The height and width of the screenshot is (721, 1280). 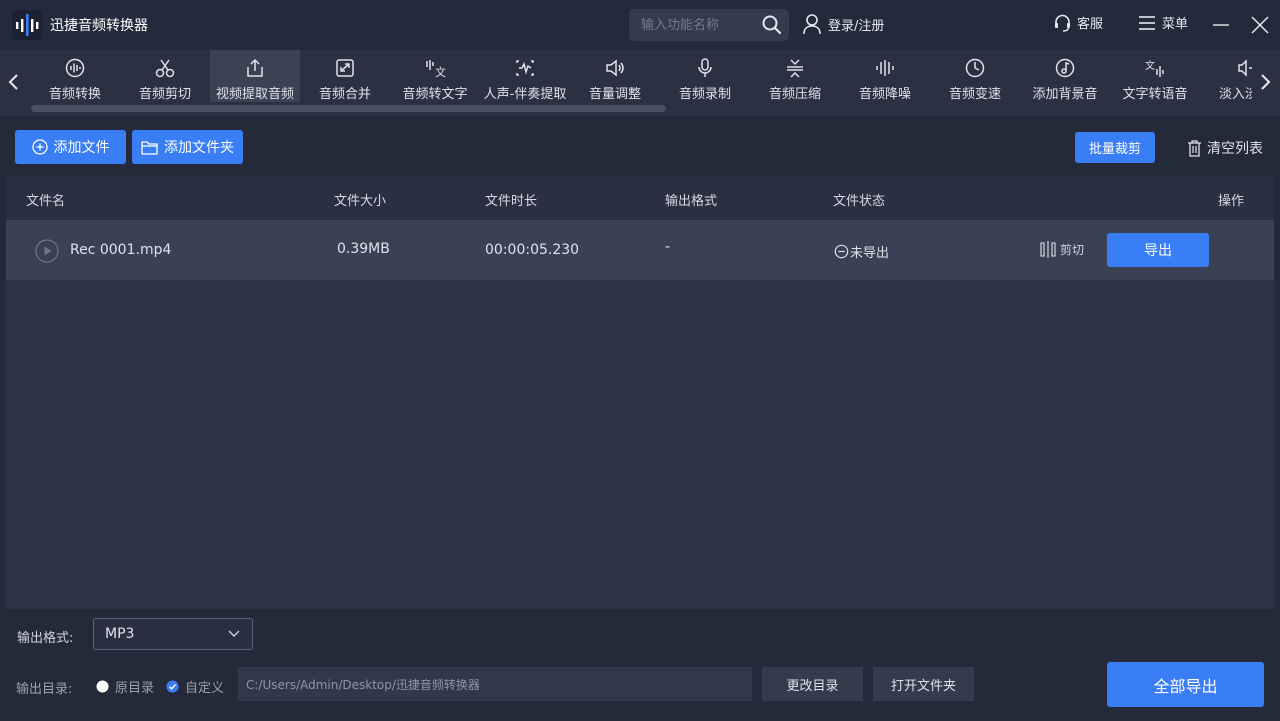 I want to click on headset-icon, so click(x=1062, y=23).